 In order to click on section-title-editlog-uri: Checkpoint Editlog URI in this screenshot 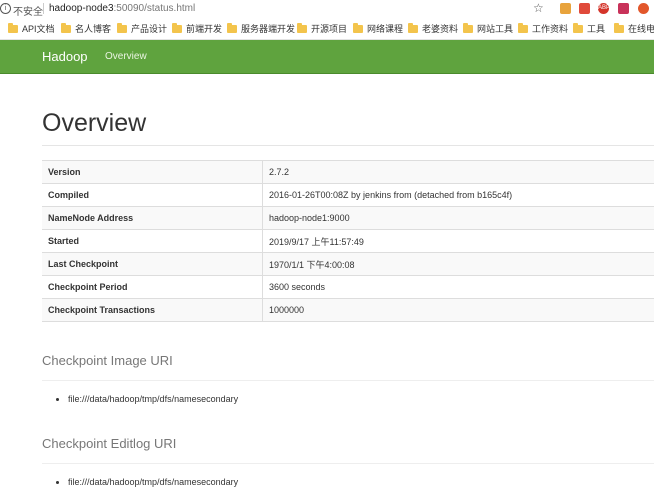, I will do `click(109, 443)`.